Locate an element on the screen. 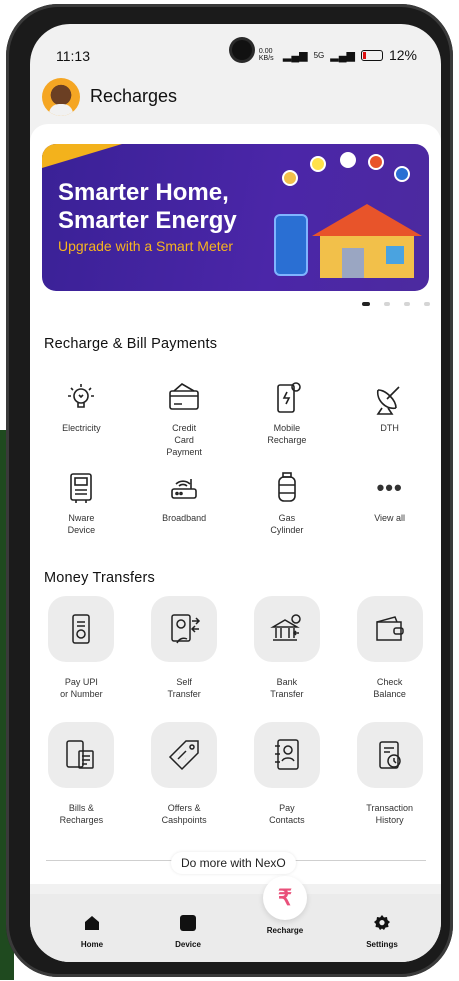  bank-icon is located at coordinates (286, 629).